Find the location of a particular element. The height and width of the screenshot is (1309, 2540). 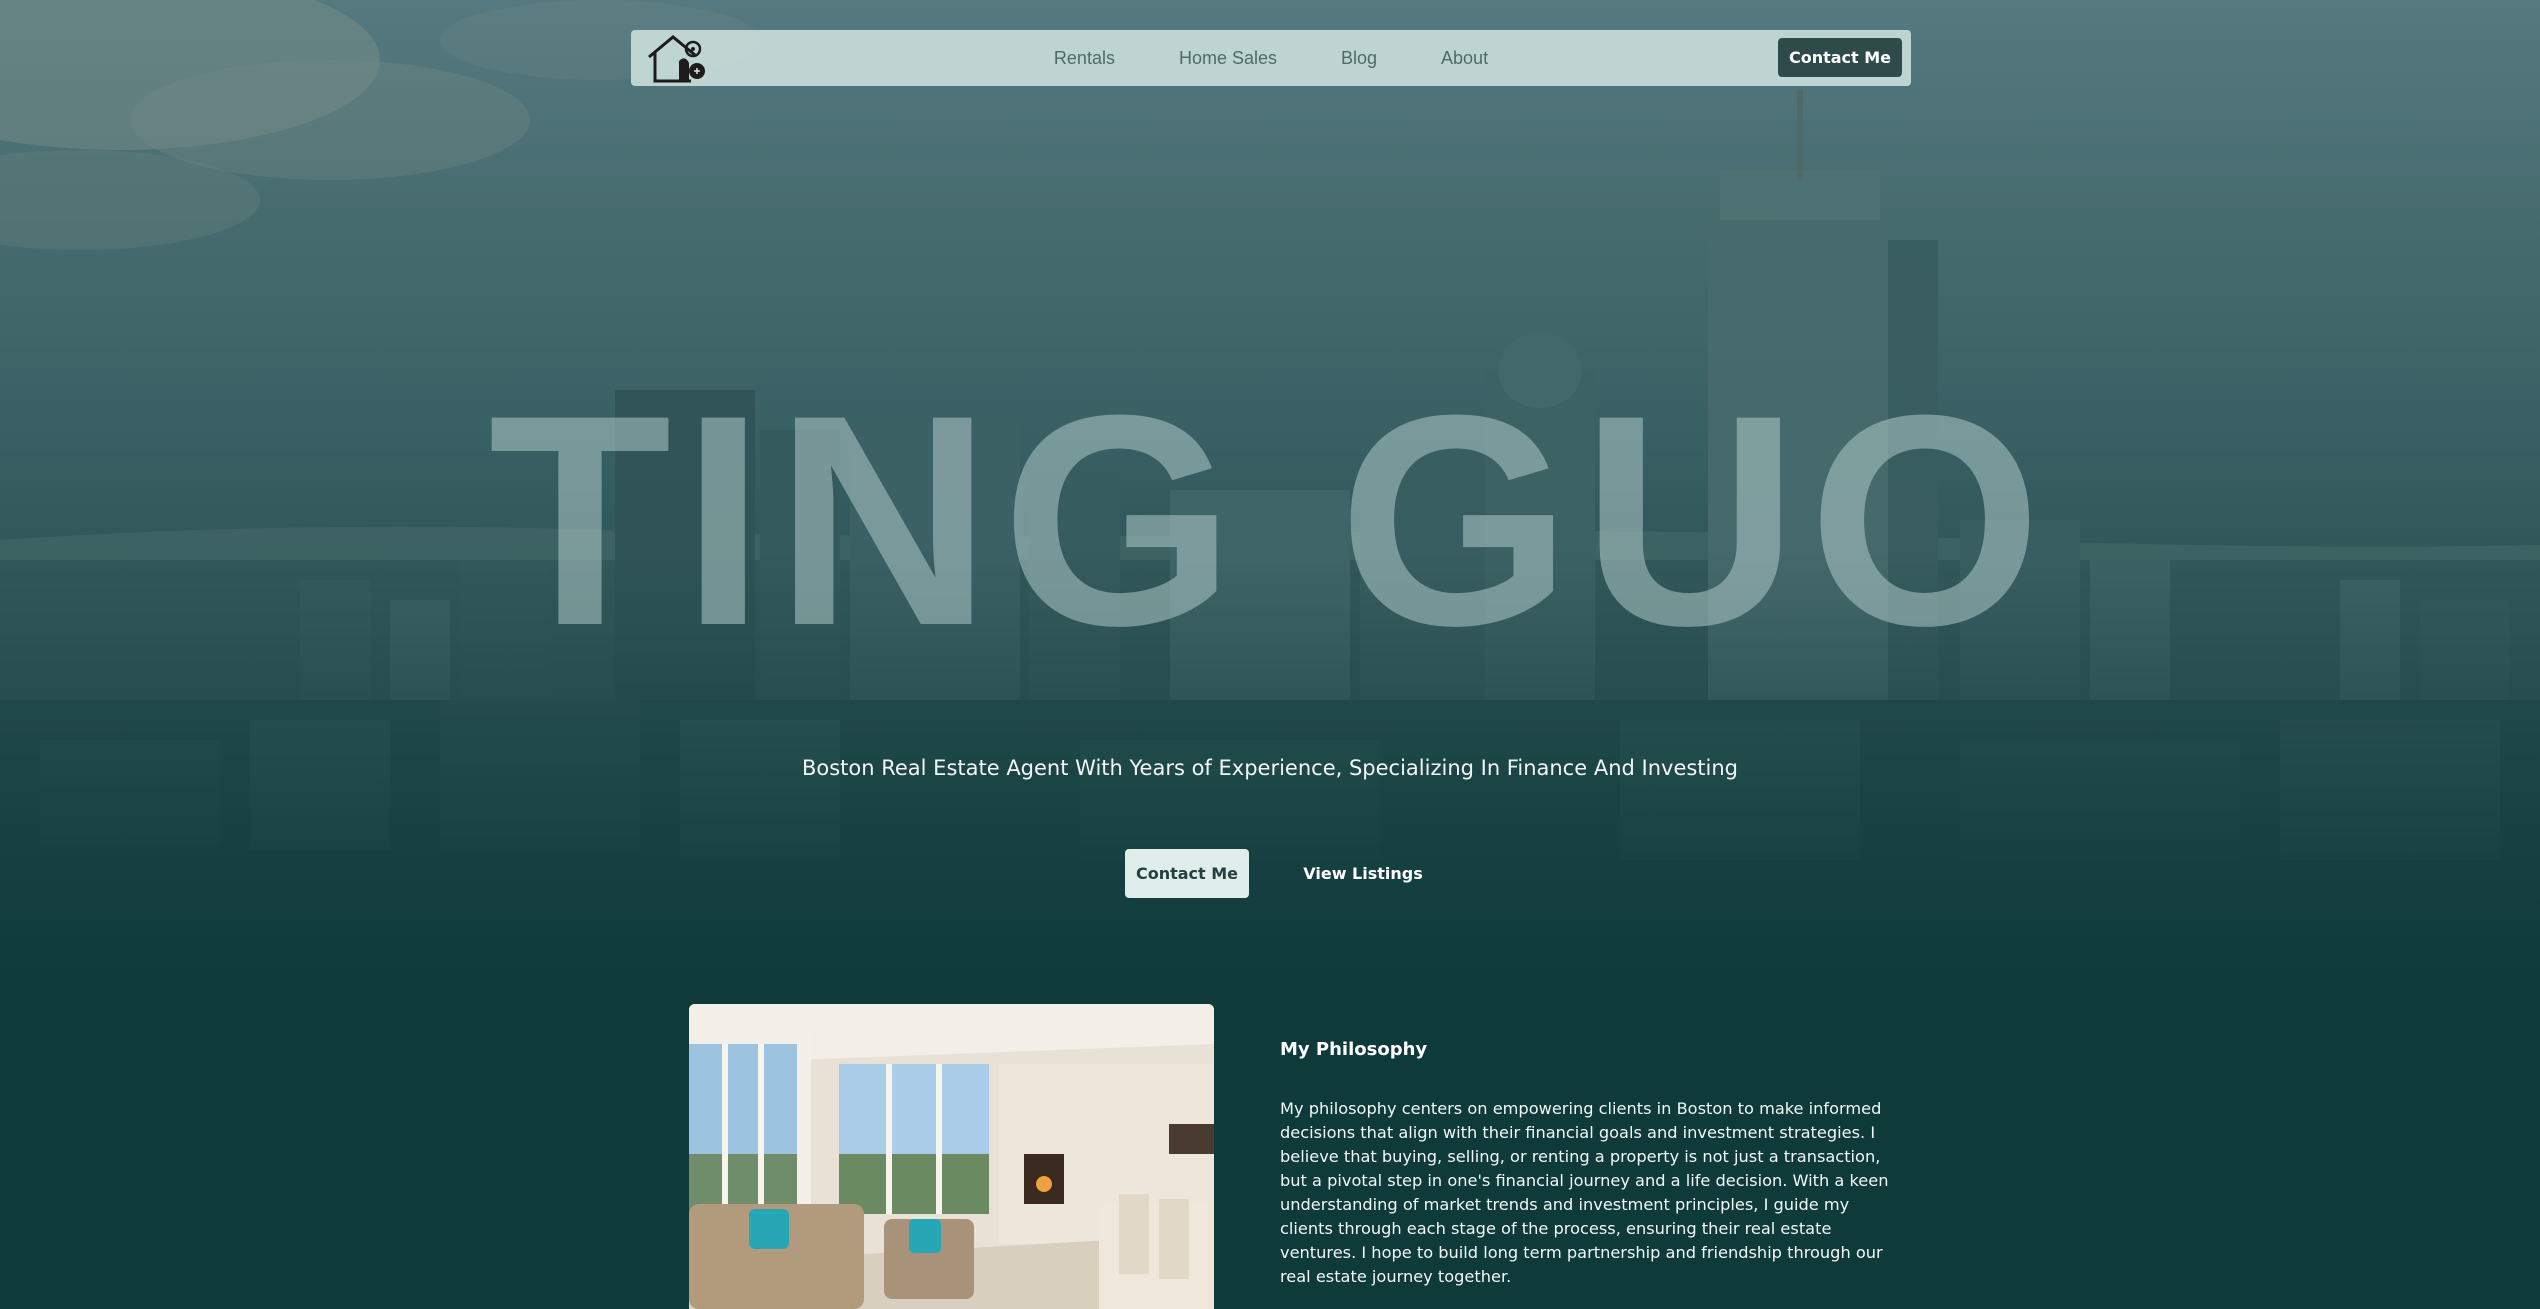

navbar: Rentals Home Sales Blog About Contact Me is located at coordinates (1271, 58).